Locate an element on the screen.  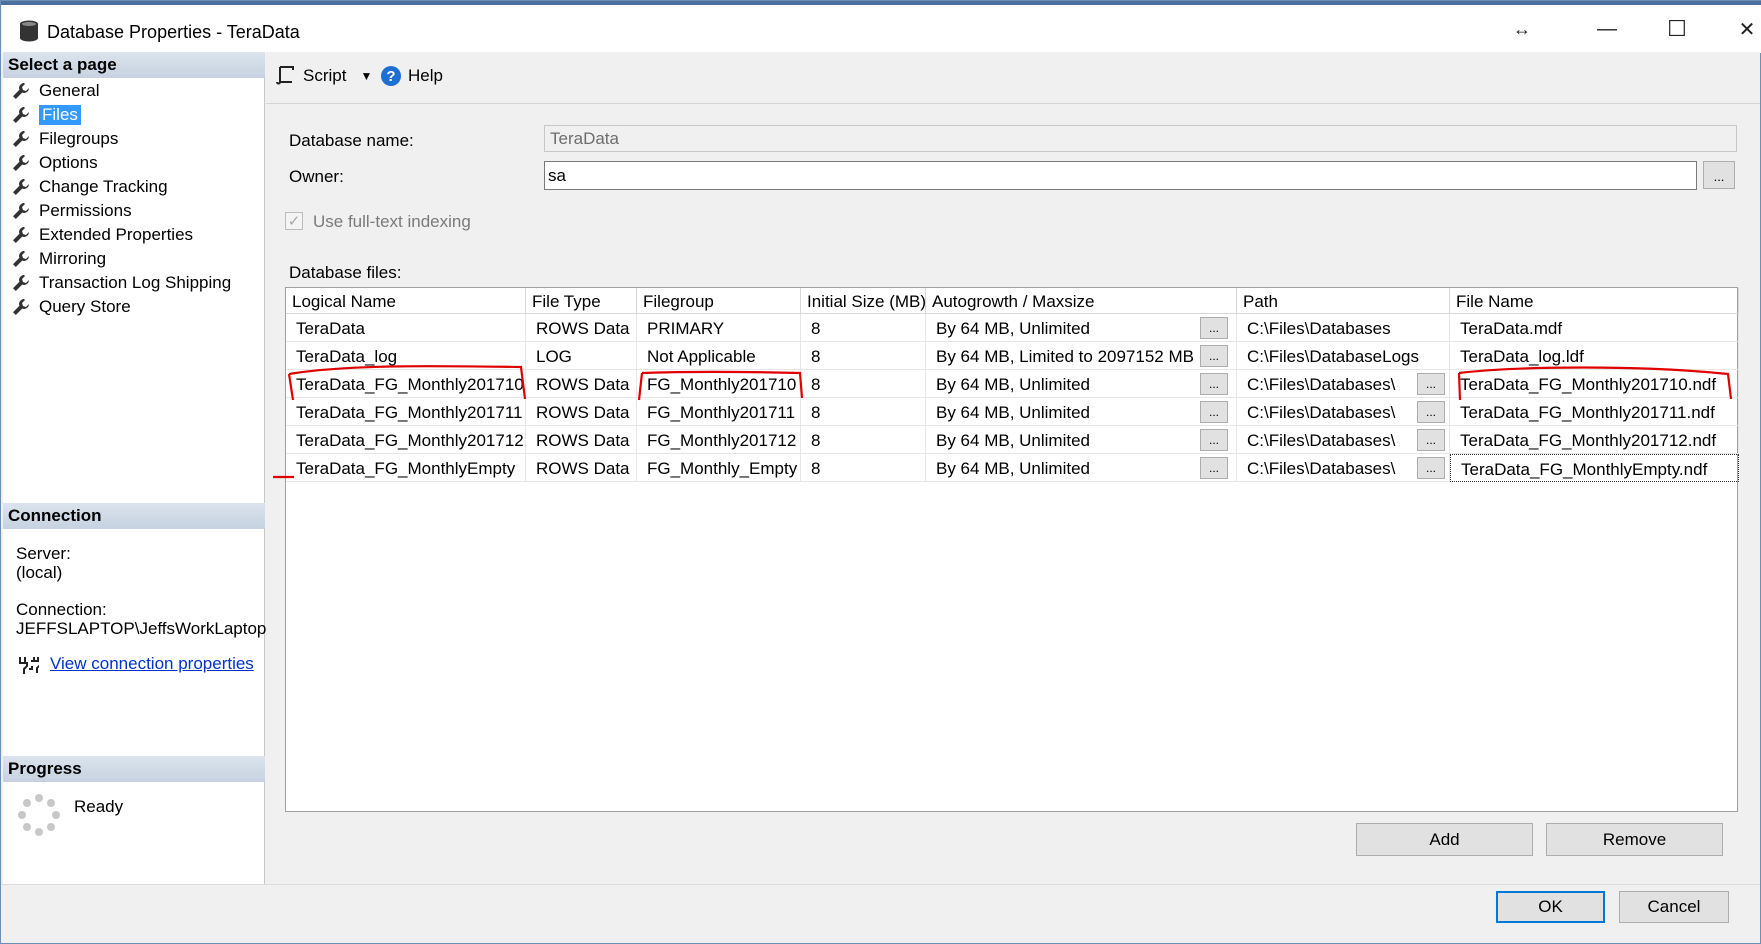
page-item-change-tracking: Change Tracking is located at coordinates (90, 187).